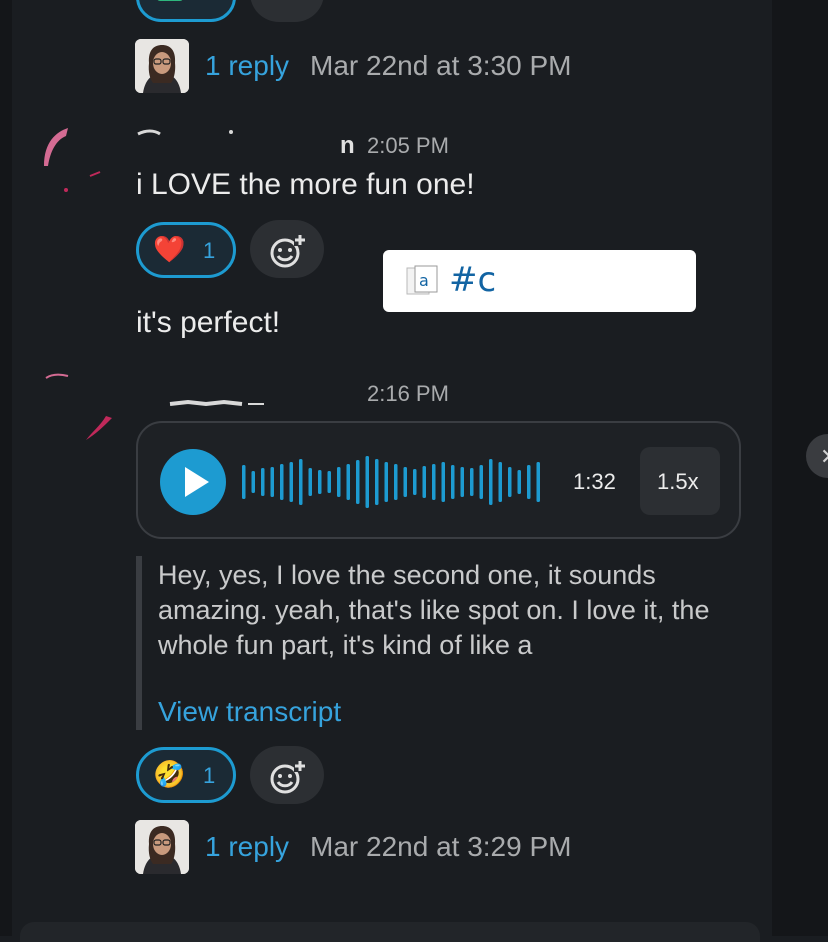 This screenshot has width=828, height=942. Describe the element at coordinates (186, 11) in the screenshot. I see `reaction-pill-partial` at that location.